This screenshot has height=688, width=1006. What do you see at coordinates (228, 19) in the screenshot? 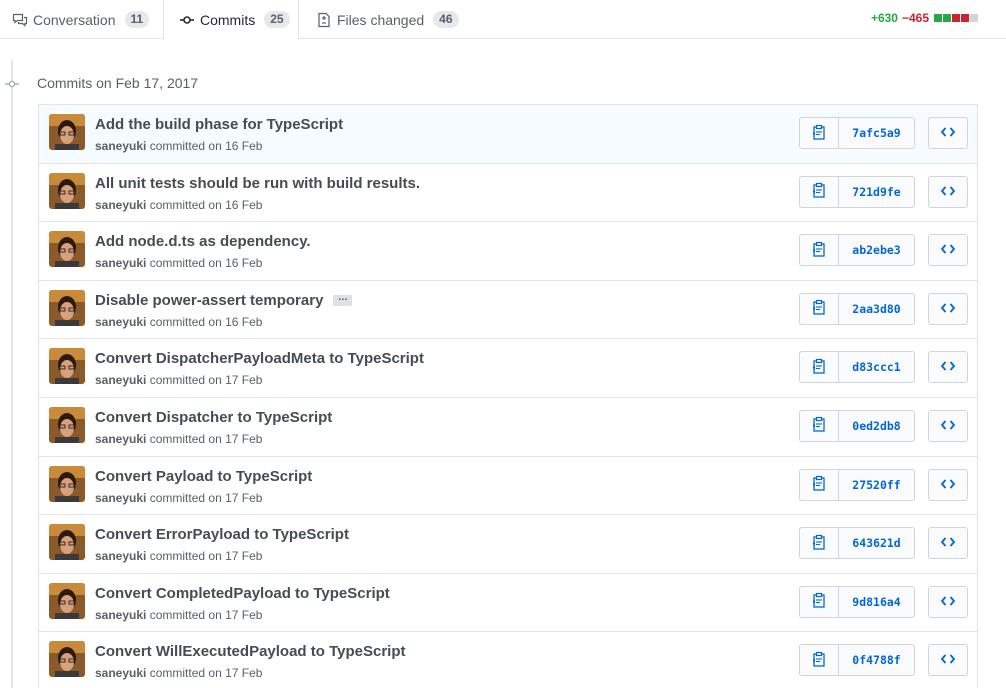
I see `tab-commits-label: Commits` at bounding box center [228, 19].